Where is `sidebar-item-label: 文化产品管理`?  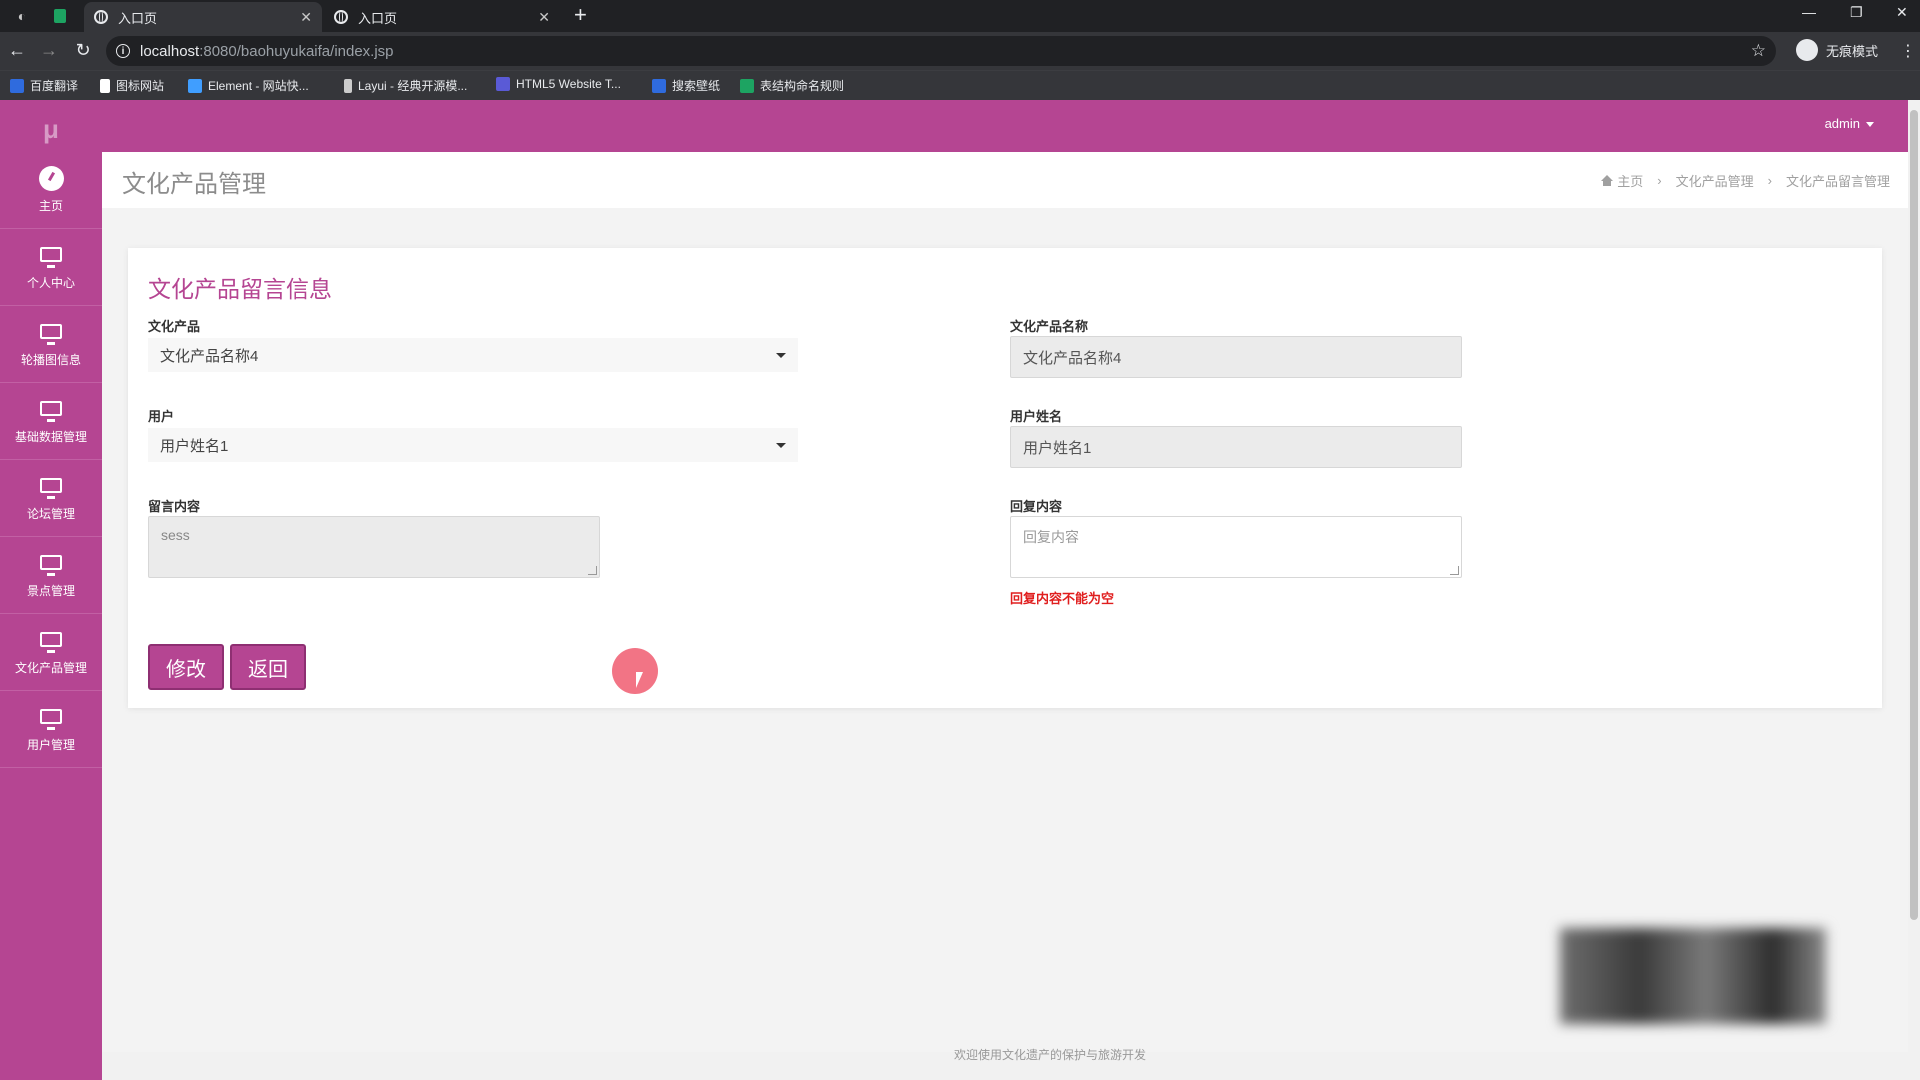
sidebar-item-label: 文化产品管理 is located at coordinates (50, 668).